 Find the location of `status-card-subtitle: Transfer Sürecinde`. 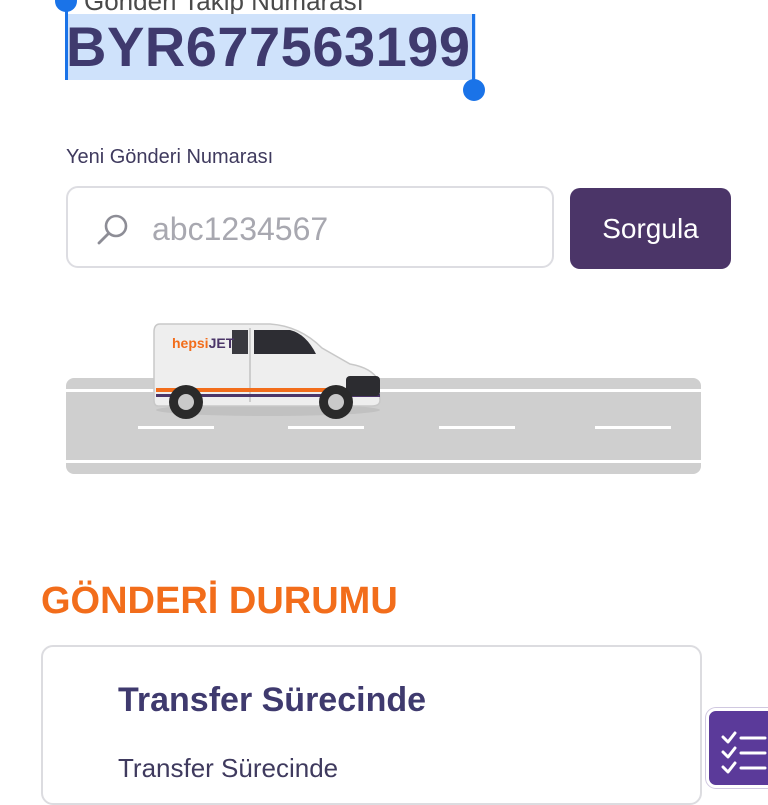

status-card-subtitle: Transfer Sürecinde is located at coordinates (228, 768).